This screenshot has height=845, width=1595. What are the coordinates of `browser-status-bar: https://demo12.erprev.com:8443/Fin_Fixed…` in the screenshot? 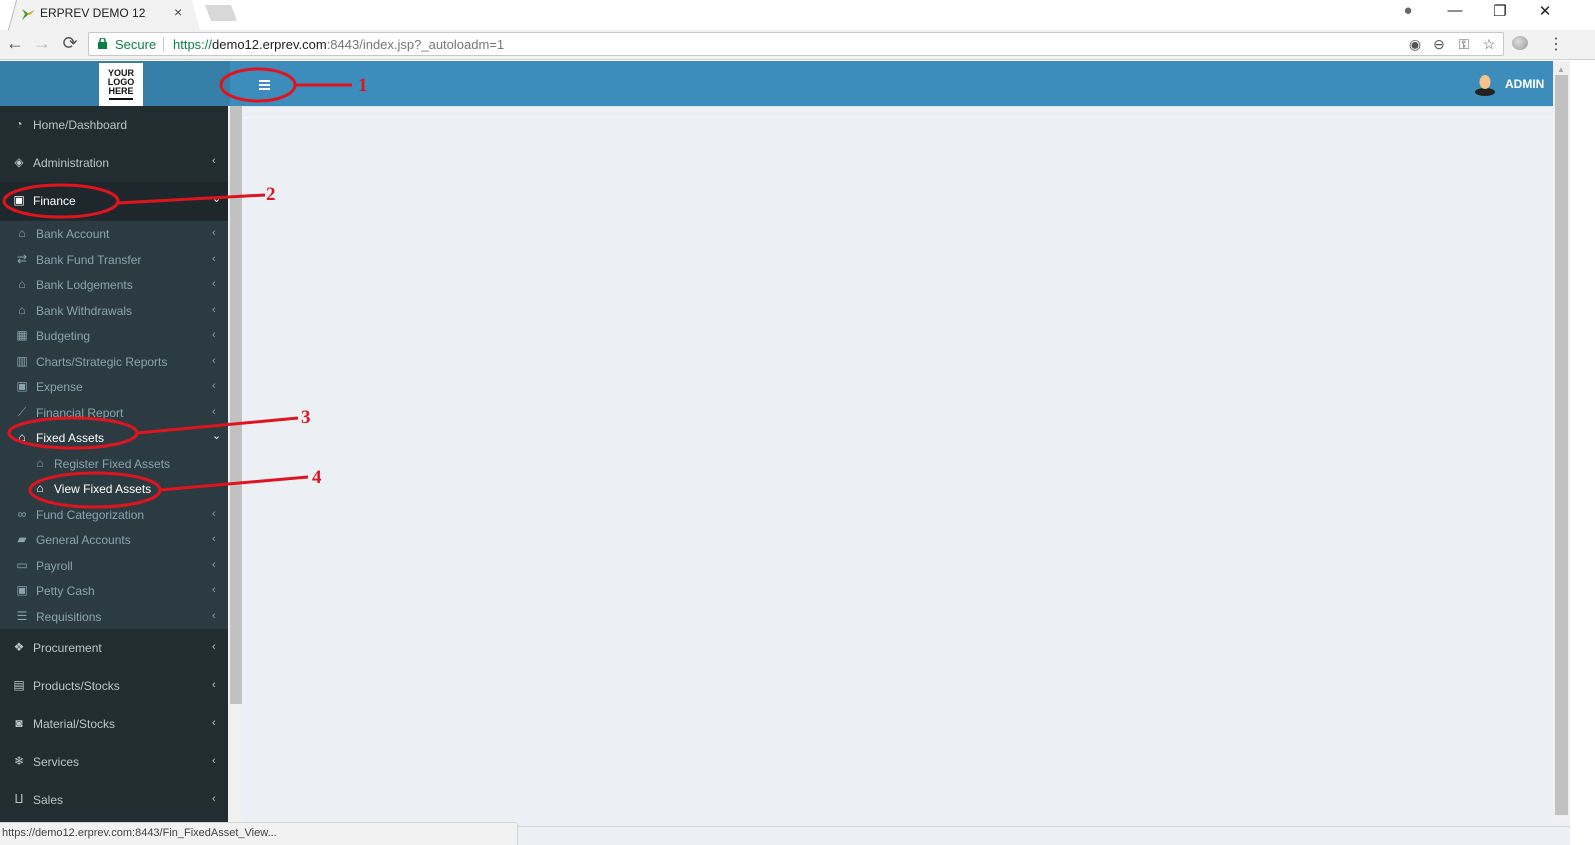 It's located at (259, 833).